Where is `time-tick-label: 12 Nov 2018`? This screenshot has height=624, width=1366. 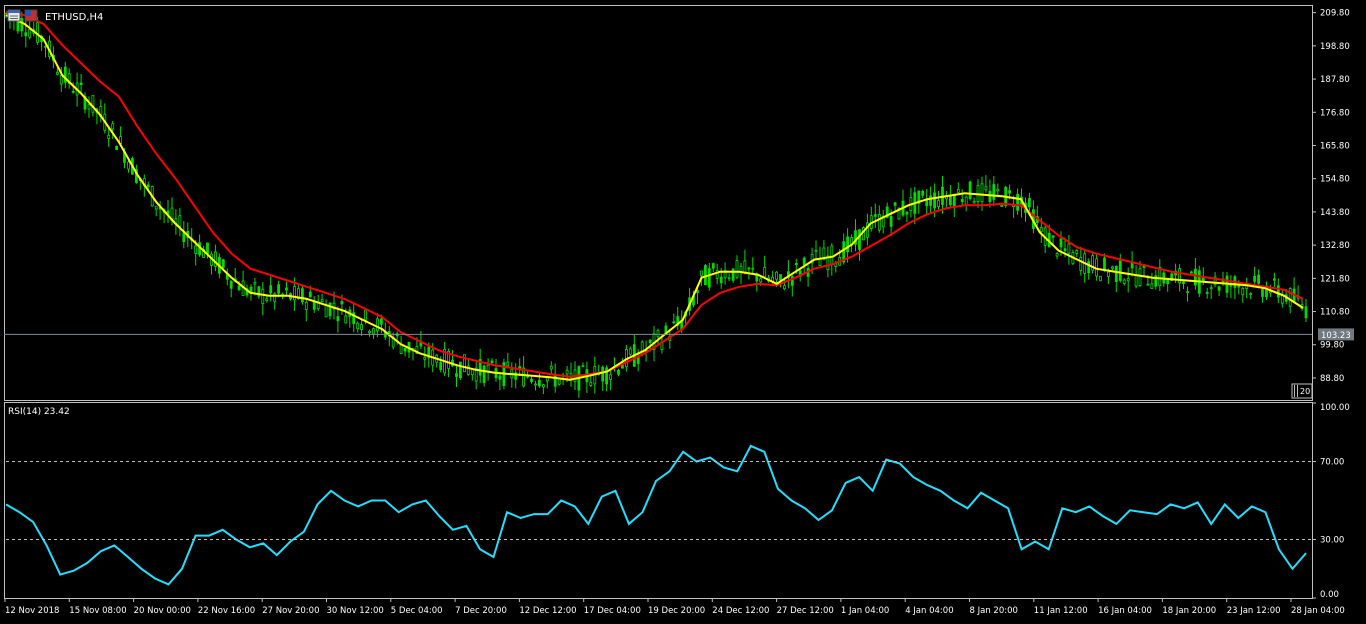
time-tick-label: 12 Nov 2018 is located at coordinates (32, 611).